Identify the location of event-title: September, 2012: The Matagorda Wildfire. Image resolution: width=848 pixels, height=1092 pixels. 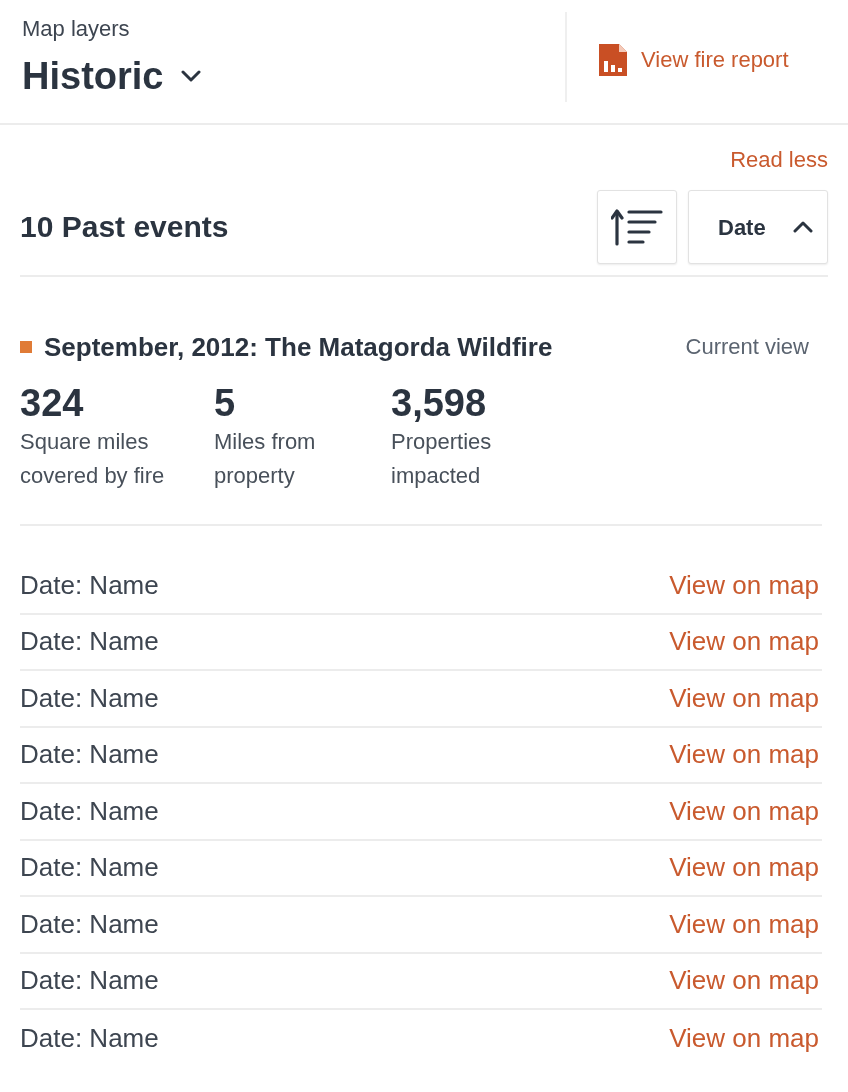
(298, 347).